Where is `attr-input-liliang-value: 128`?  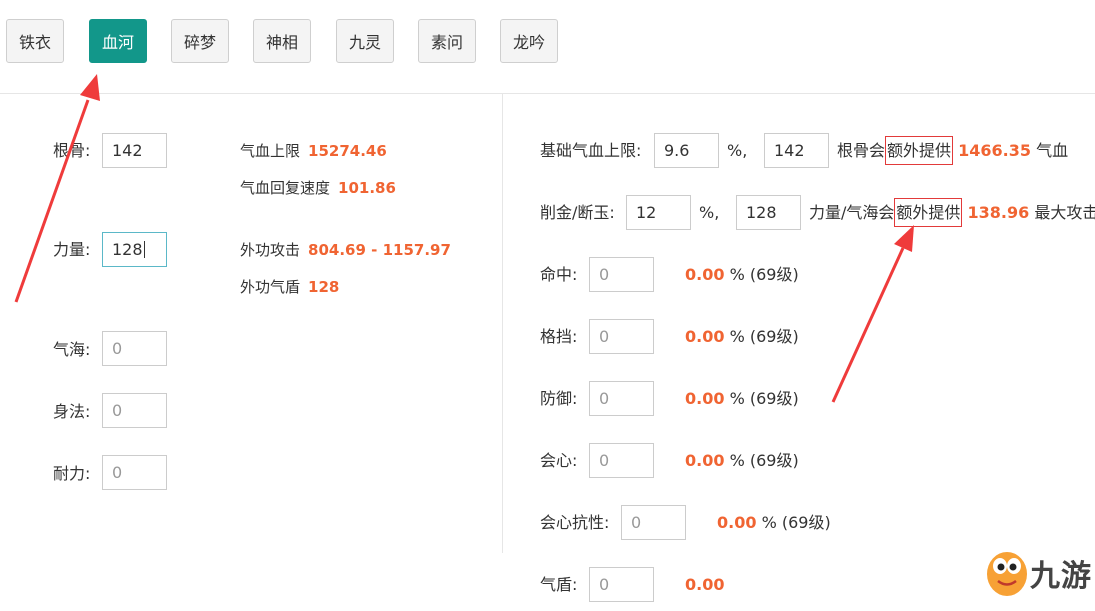
attr-input-liliang-value: 128 is located at coordinates (127, 249).